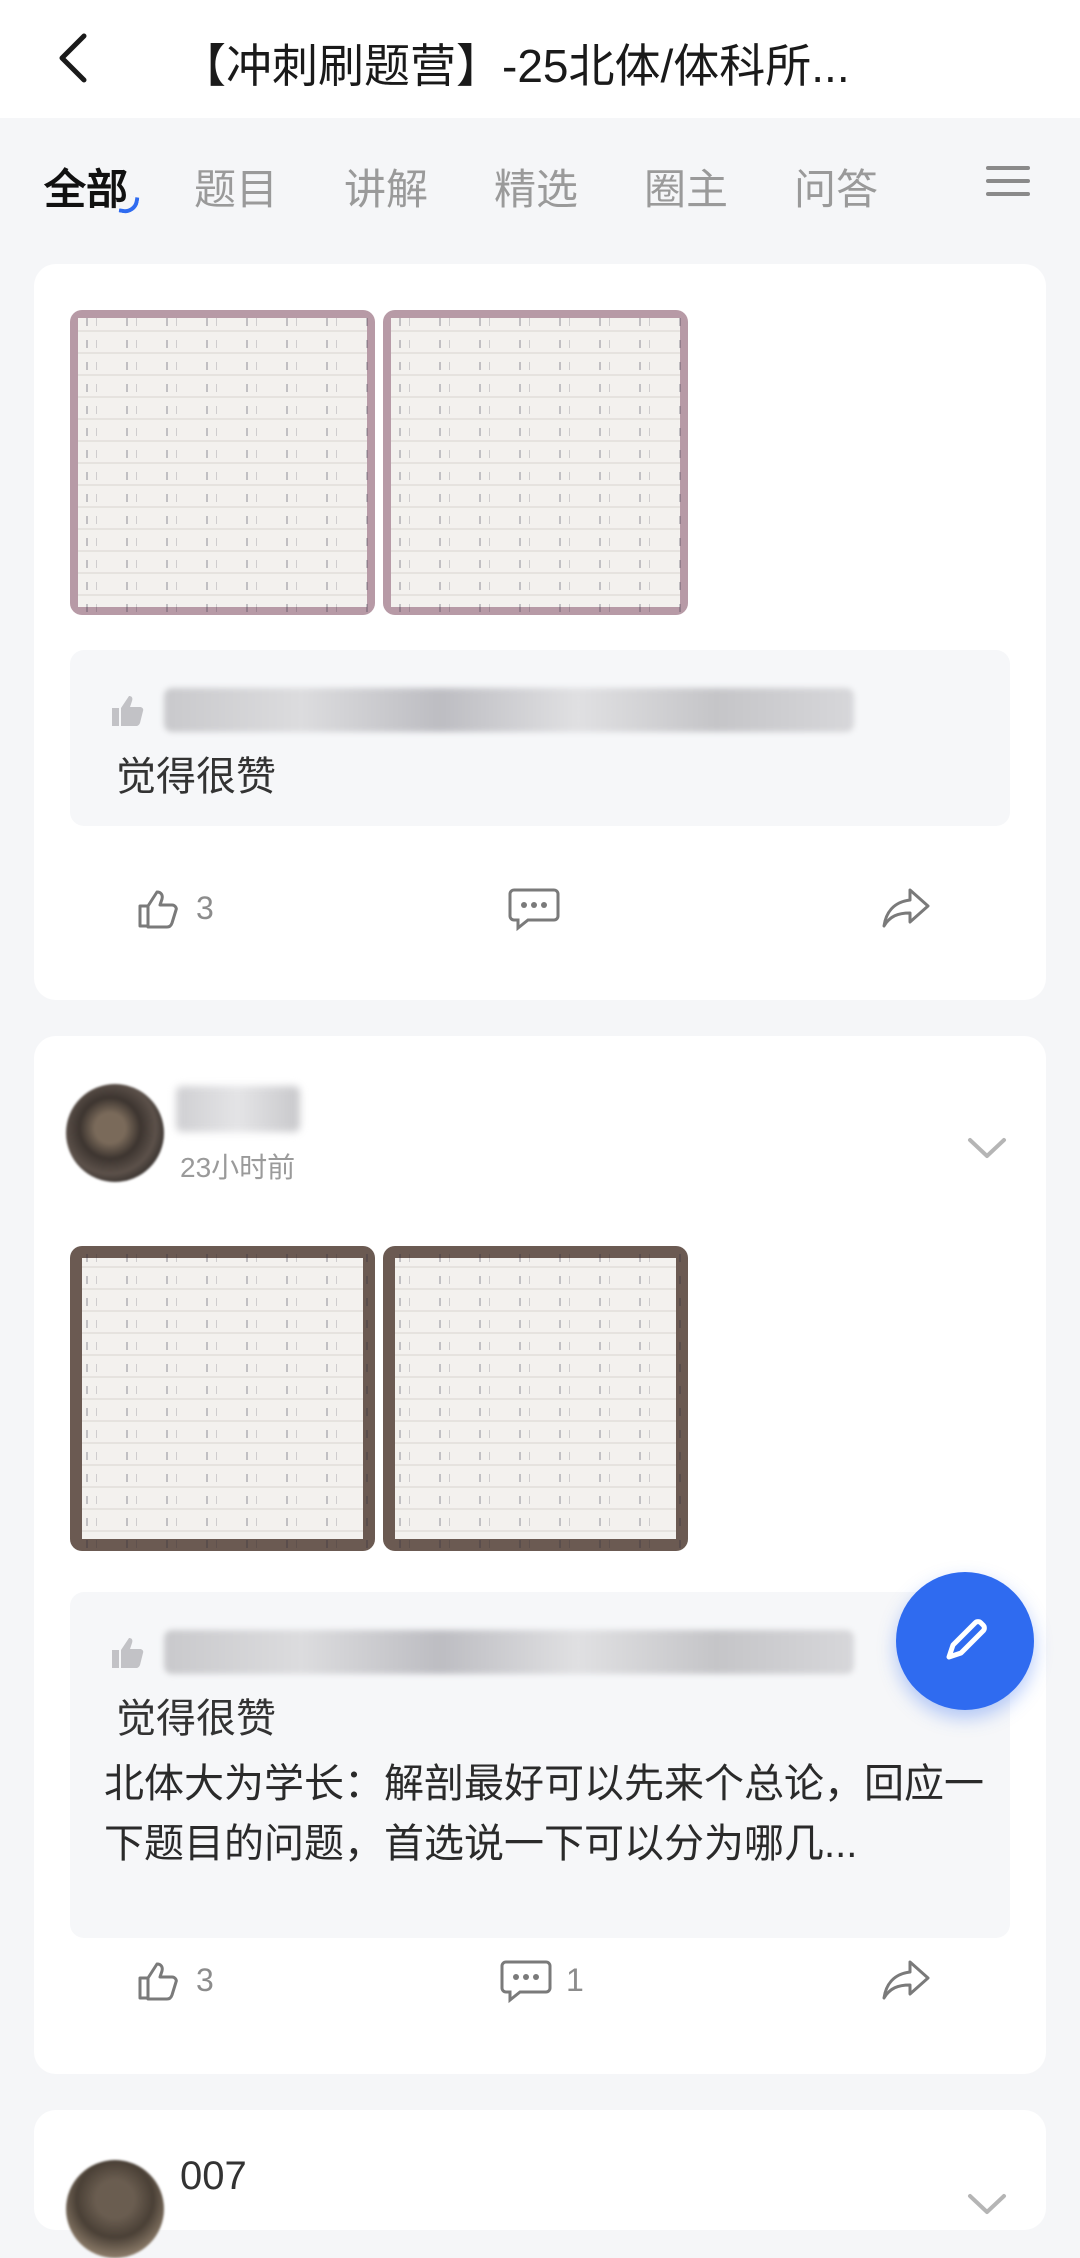 The image size is (1080, 2258). Describe the element at coordinates (244, 1784) in the screenshot. I see `comment-author: 北体大为学长：` at that location.